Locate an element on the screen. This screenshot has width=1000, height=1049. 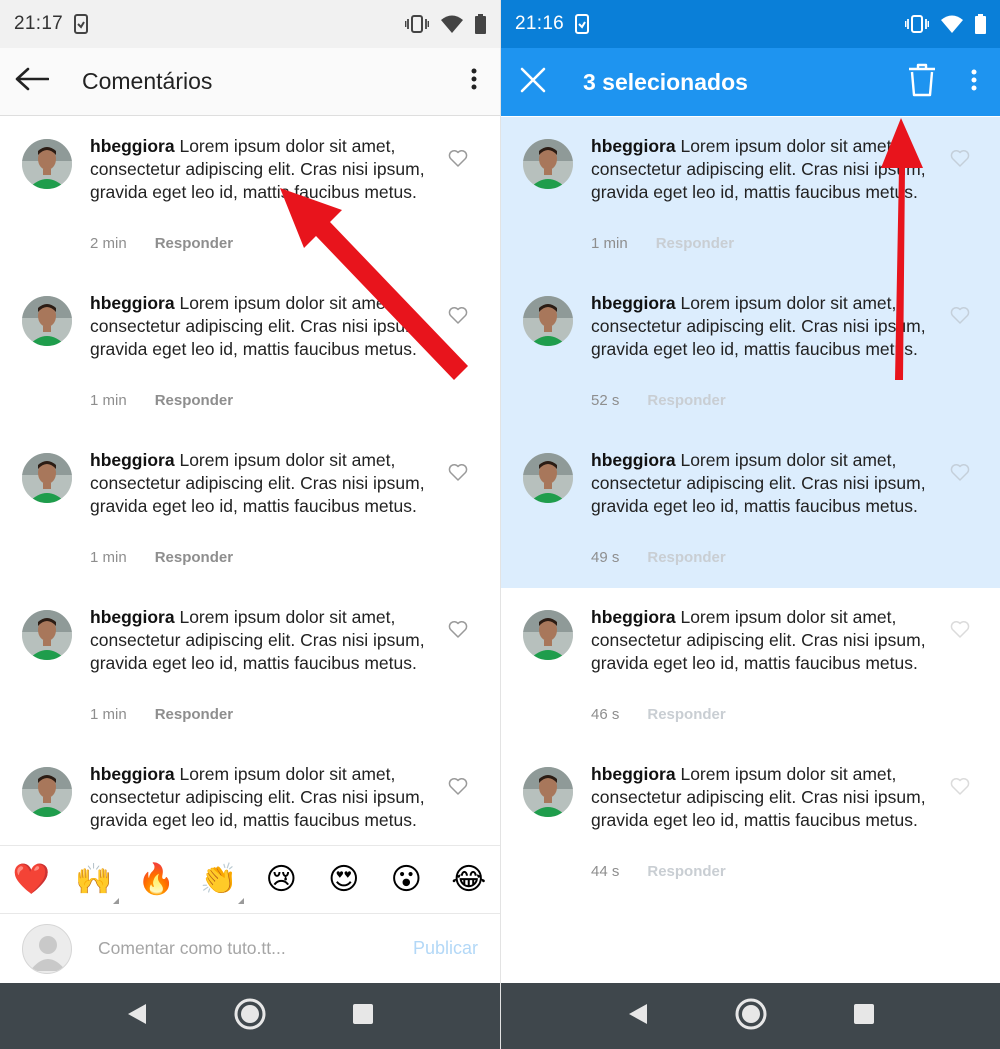
close-selection-button is located at coordinates (533, 82).